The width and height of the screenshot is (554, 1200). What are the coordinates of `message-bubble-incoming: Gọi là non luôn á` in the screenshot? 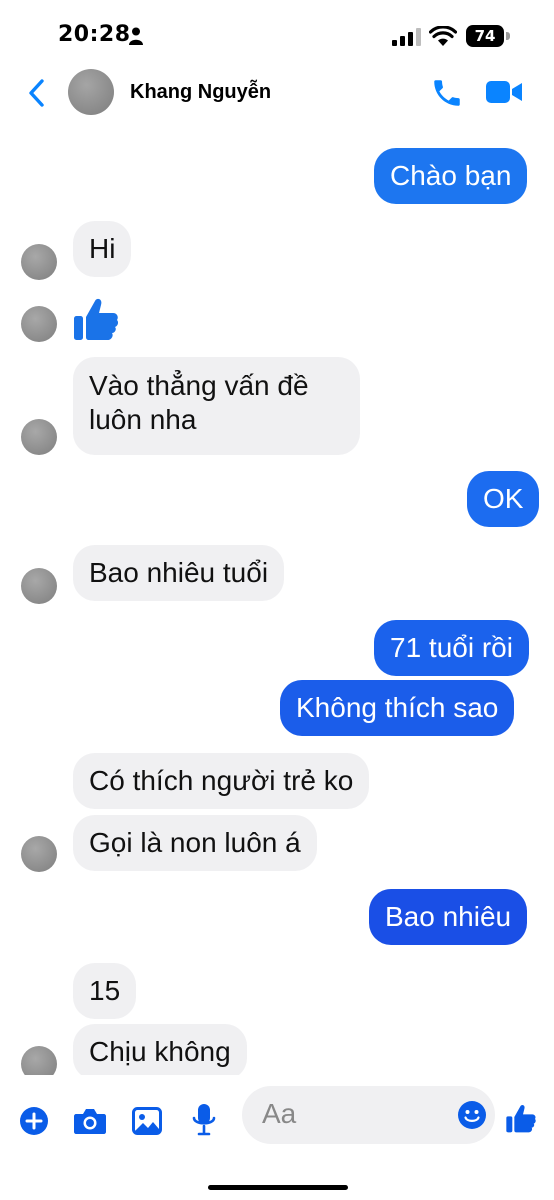 It's located at (195, 843).